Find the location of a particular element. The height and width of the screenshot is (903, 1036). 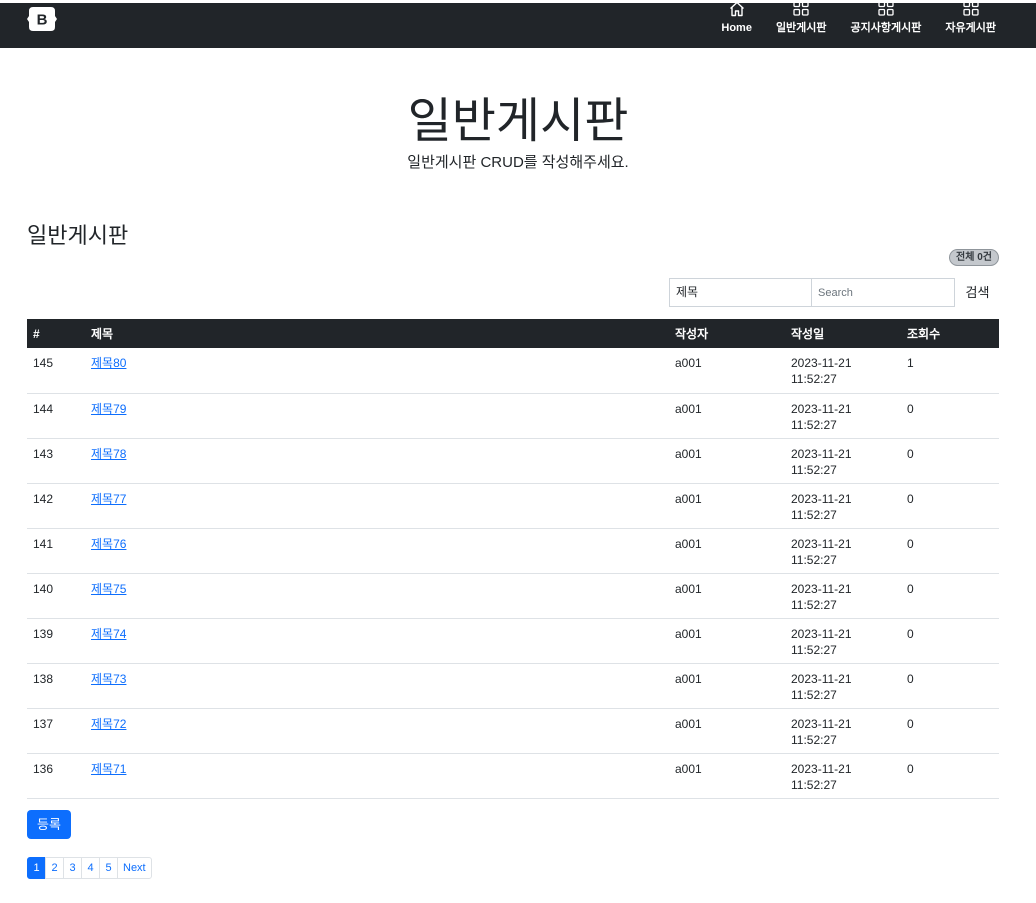

page-link-2: 2 is located at coordinates (54, 868).